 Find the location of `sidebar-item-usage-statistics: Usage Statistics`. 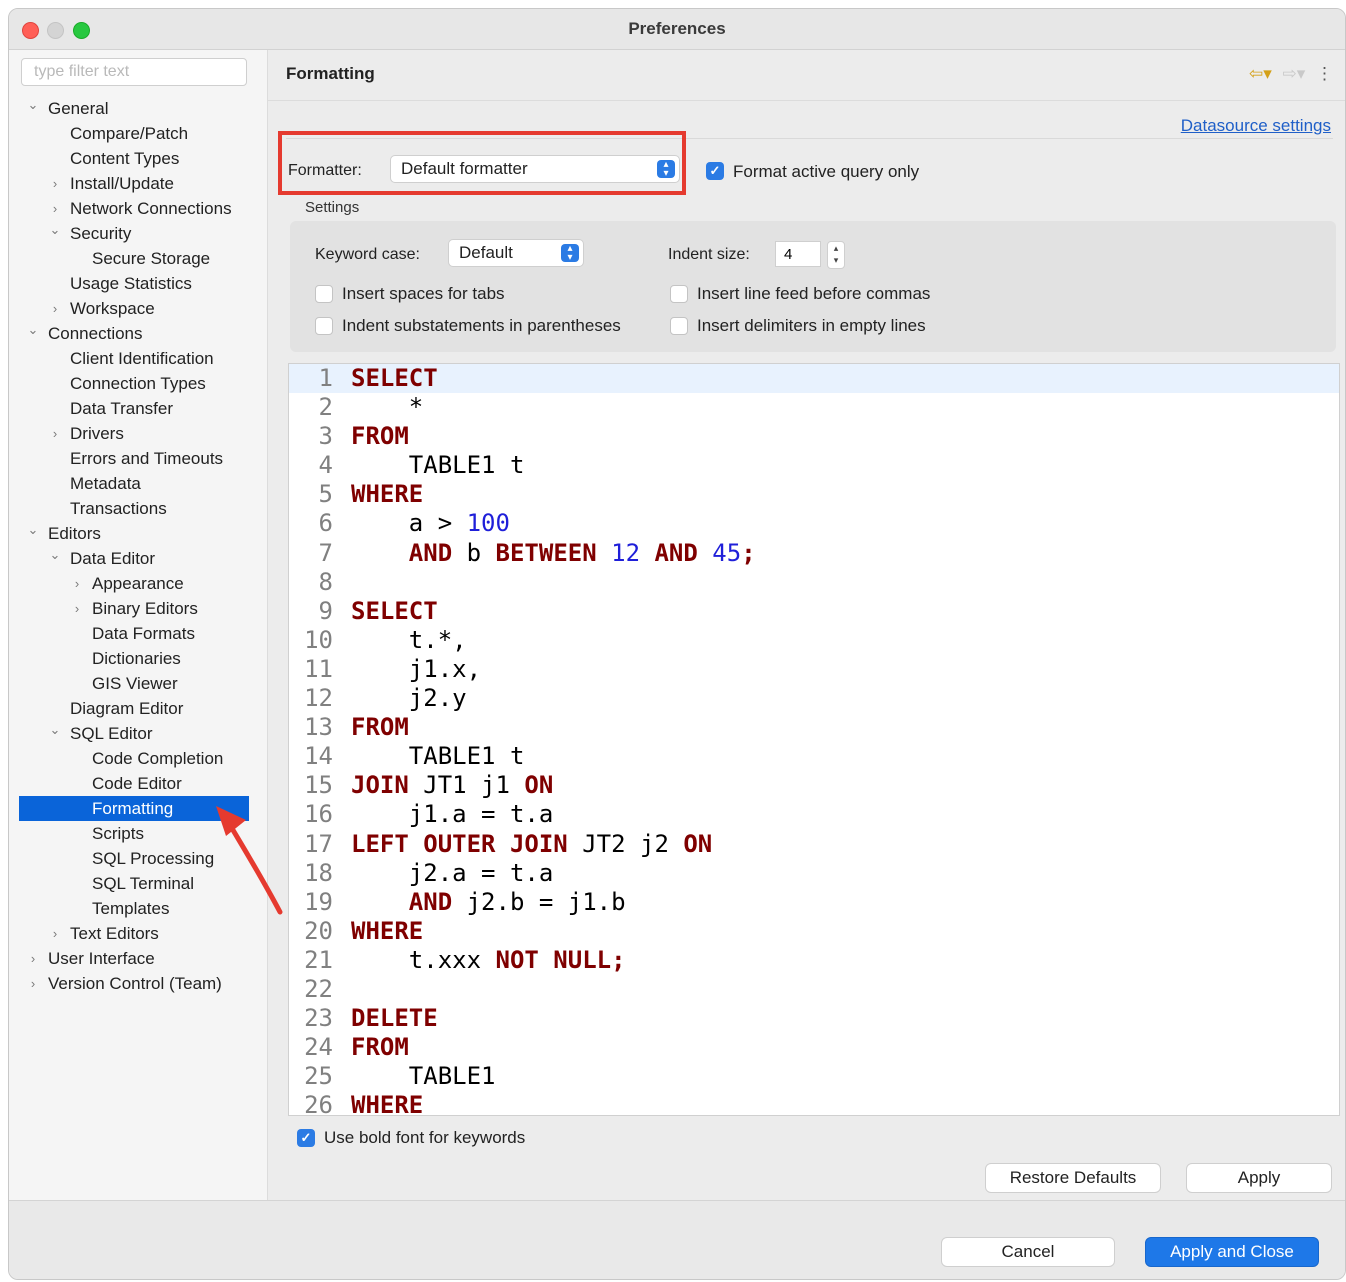

sidebar-item-usage-statistics: Usage Statistics is located at coordinates (138, 283).